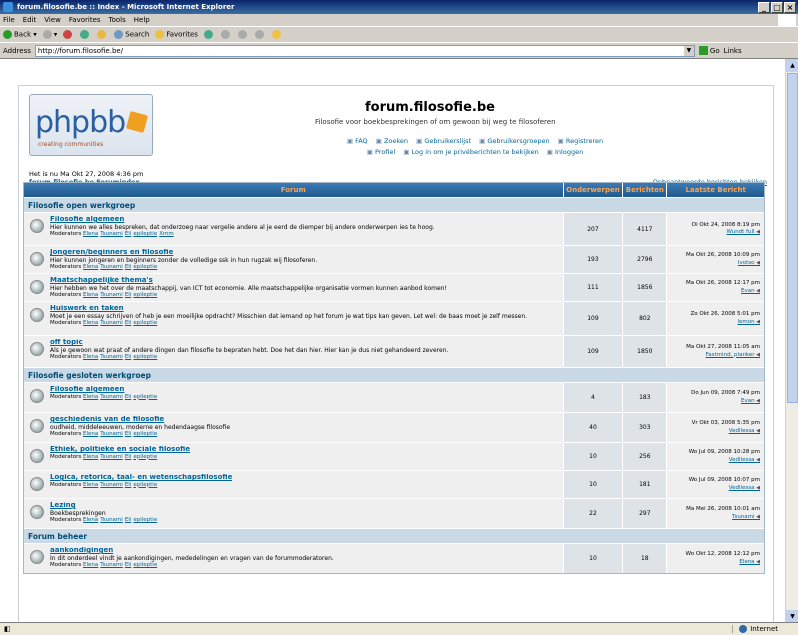 The image size is (798, 635). Describe the element at coordinates (792, 65) in the screenshot. I see `scroll-up-icon: ▲` at that location.